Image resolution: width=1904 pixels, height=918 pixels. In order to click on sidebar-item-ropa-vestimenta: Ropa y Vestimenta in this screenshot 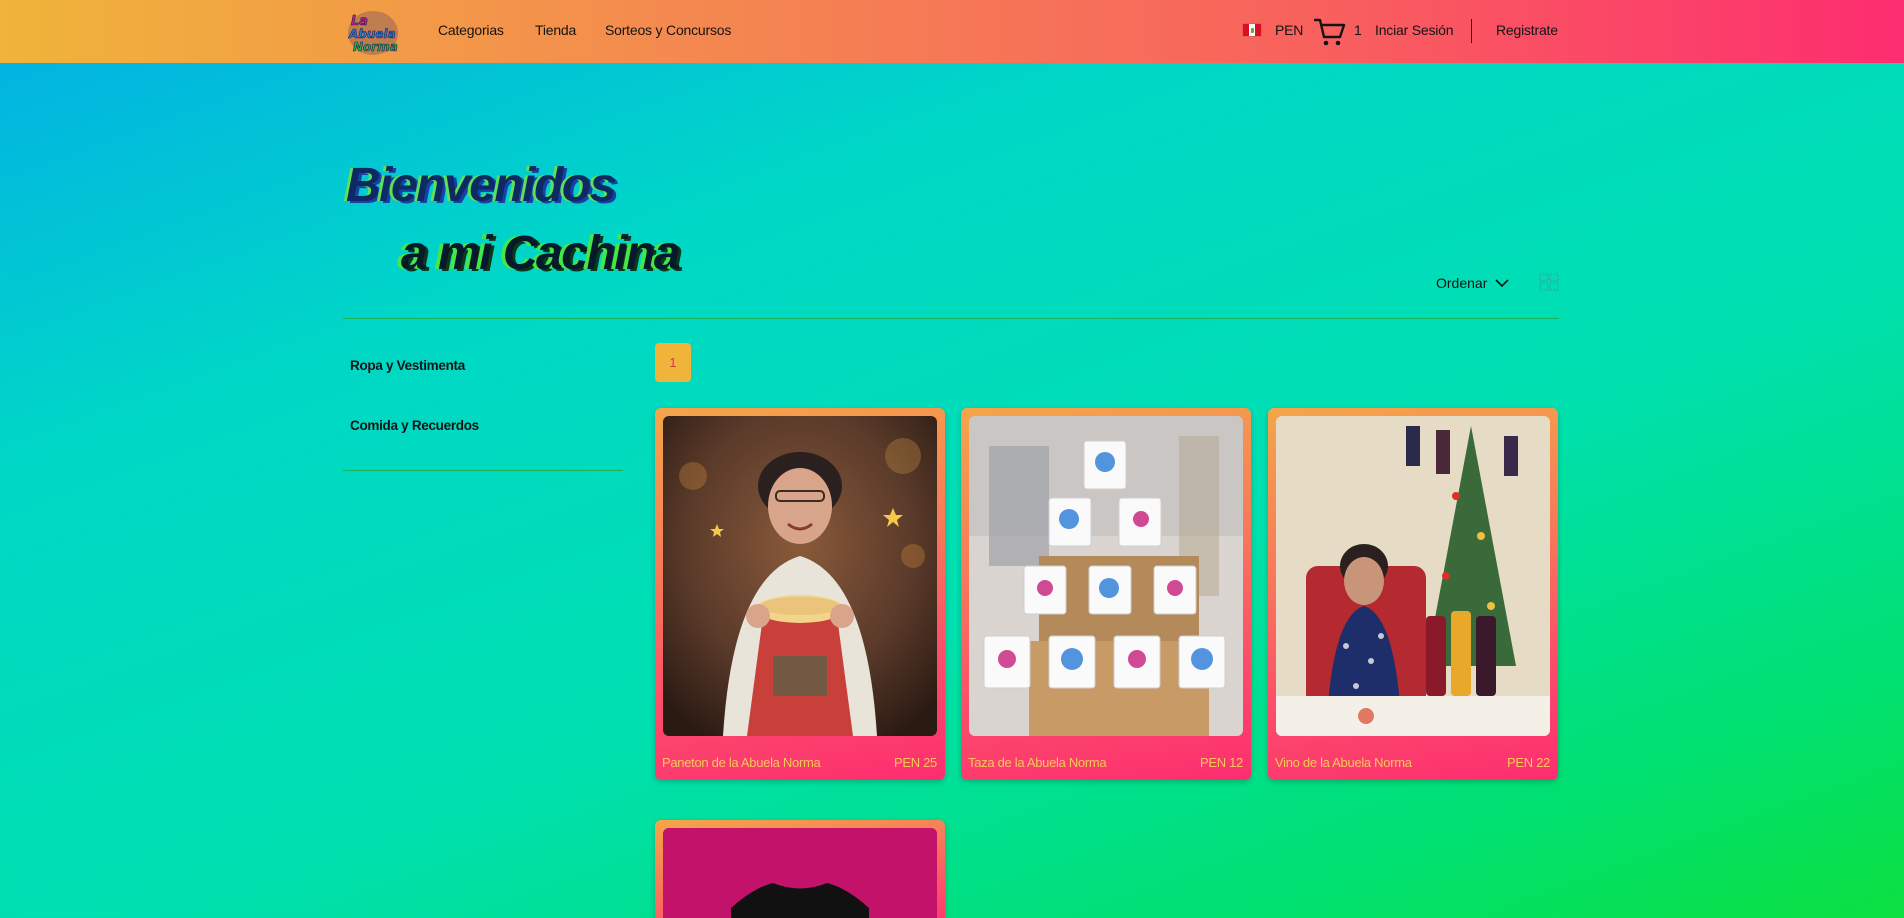, I will do `click(407, 365)`.